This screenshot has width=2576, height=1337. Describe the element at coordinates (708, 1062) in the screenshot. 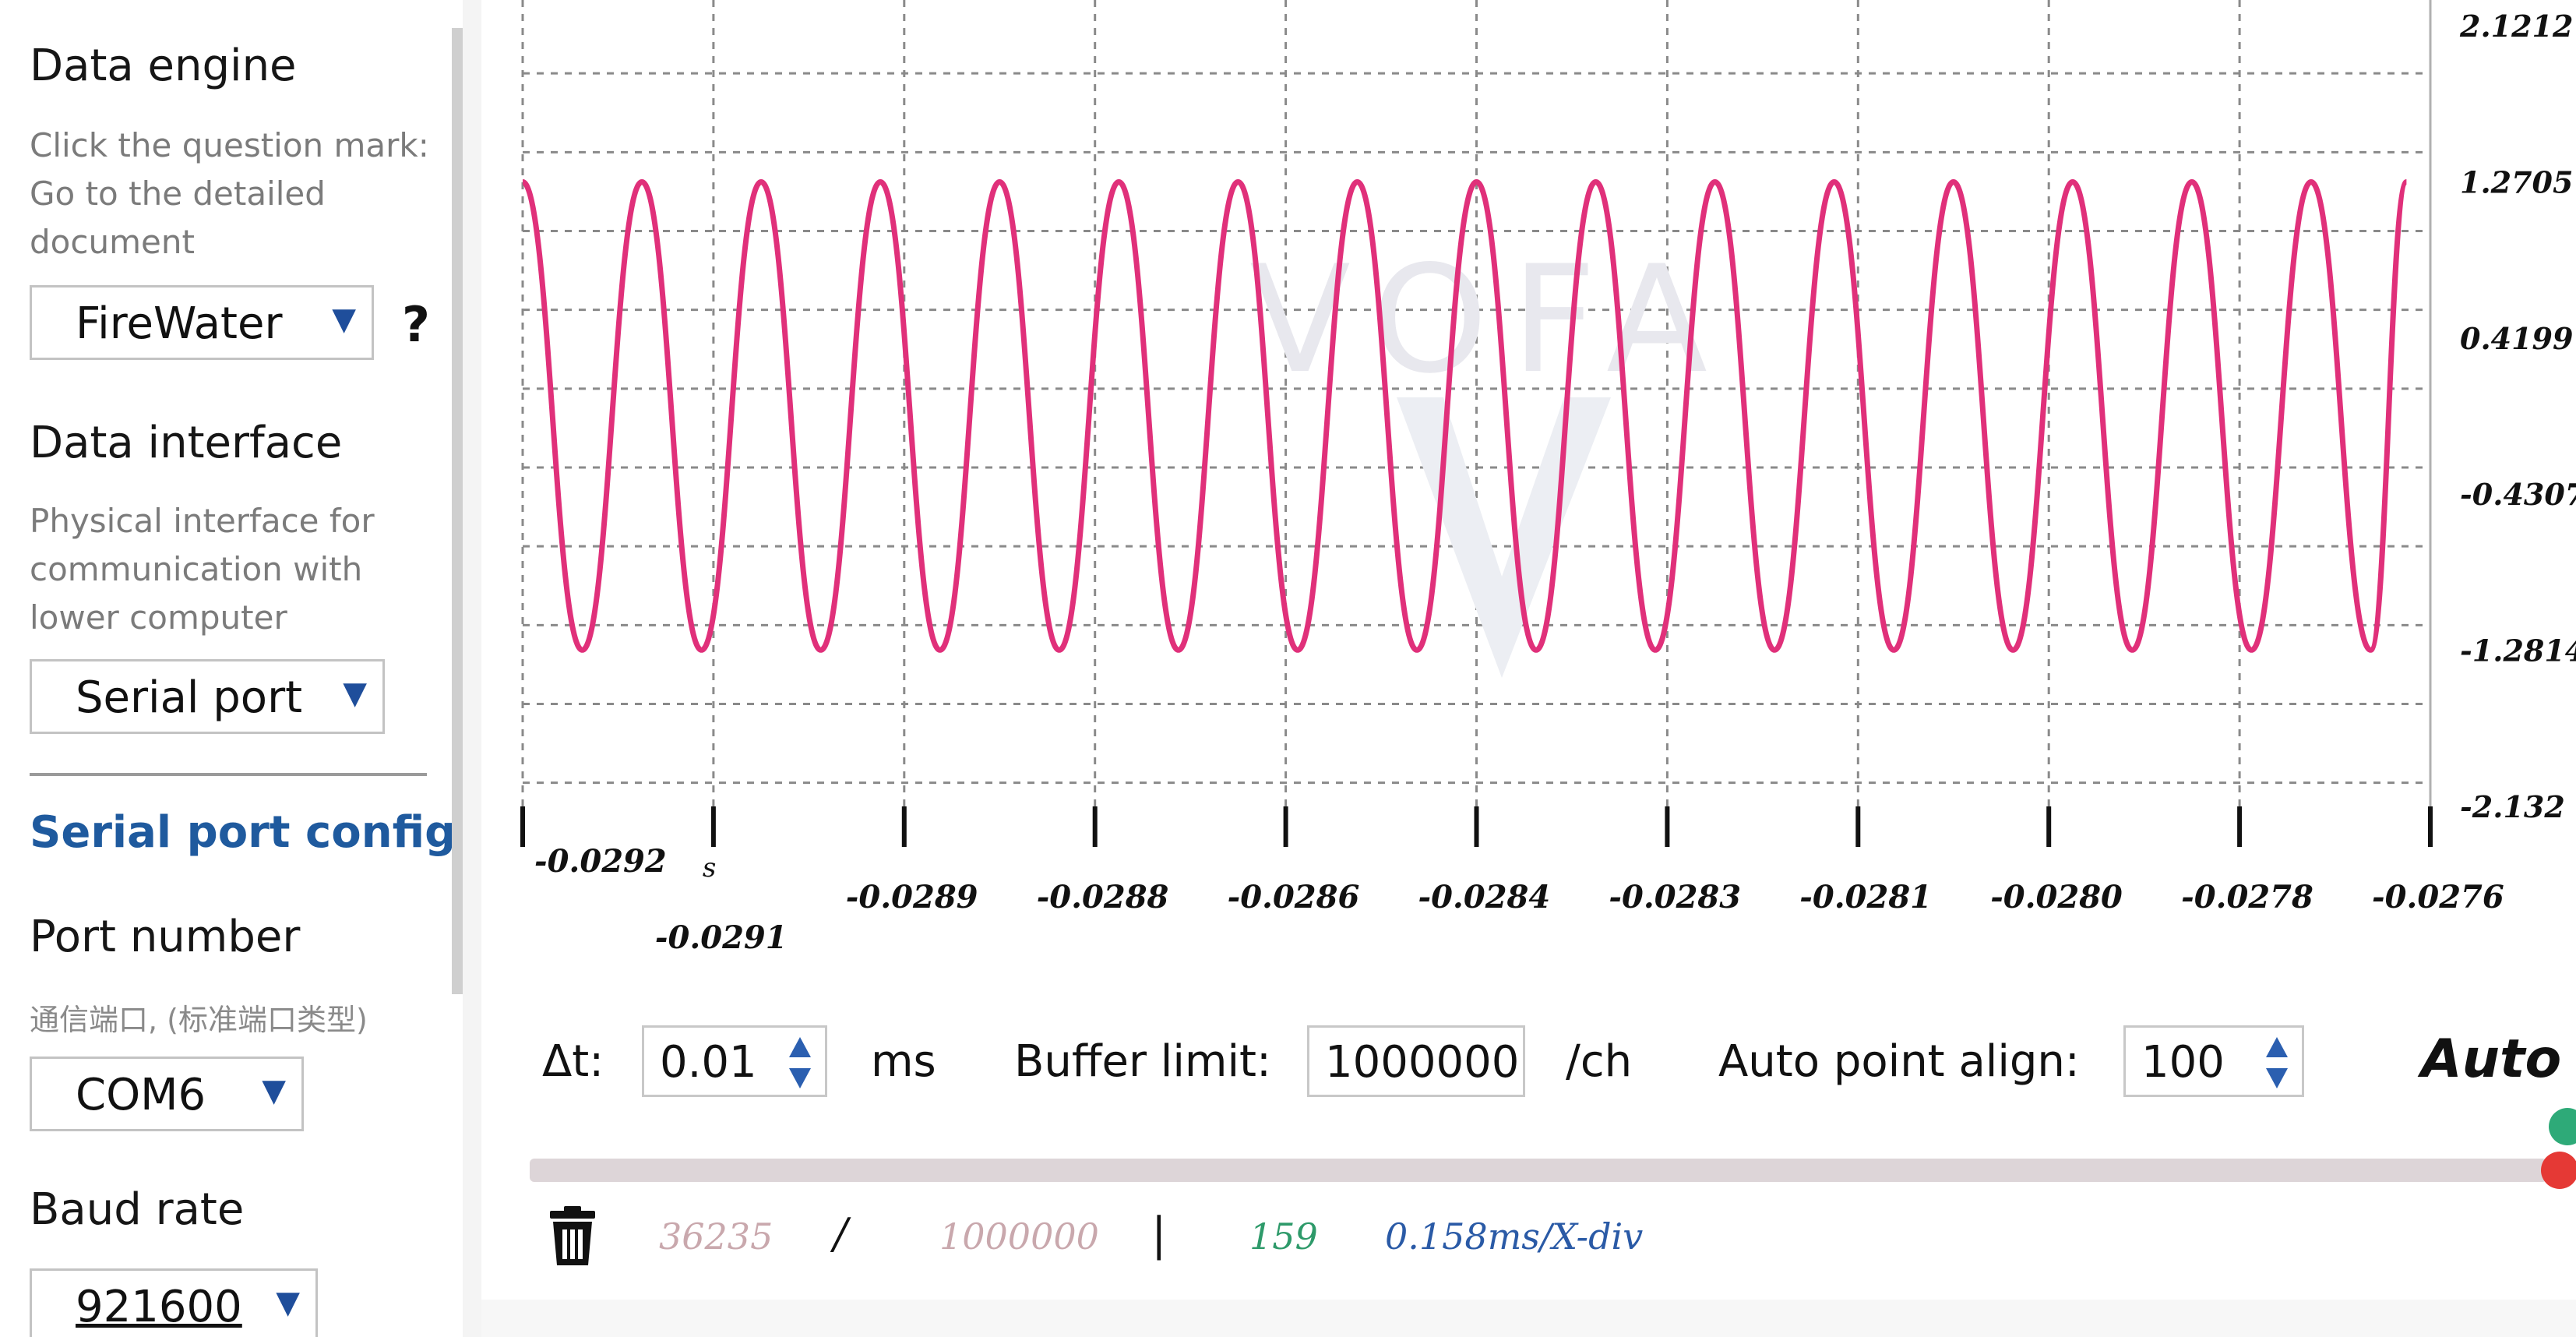

I see `dt-value: 0.01` at that location.